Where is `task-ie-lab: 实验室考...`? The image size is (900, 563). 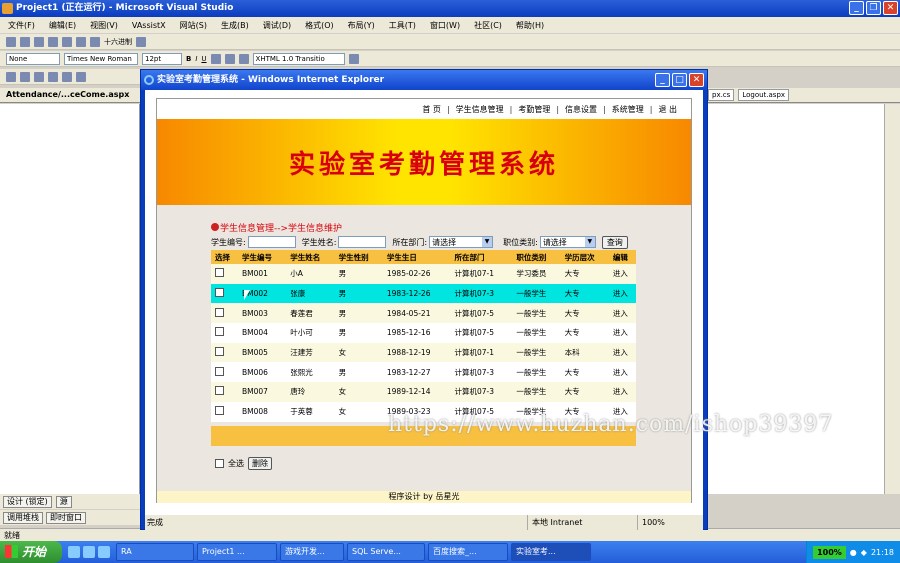 task-ie-lab: 实验室考... is located at coordinates (551, 552).